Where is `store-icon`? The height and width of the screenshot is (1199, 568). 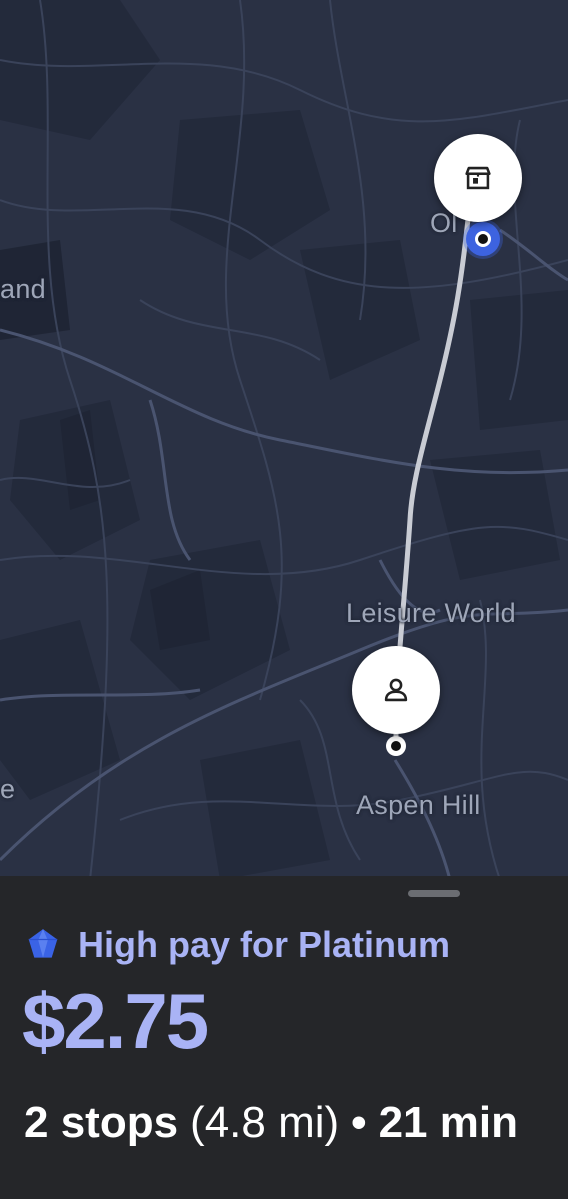
store-icon is located at coordinates (478, 178).